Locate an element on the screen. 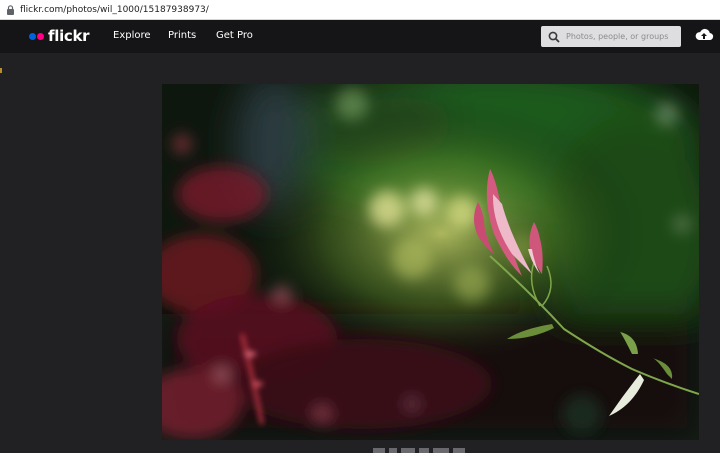 The image size is (720, 453). left-edge-marker is located at coordinates (1, 70).